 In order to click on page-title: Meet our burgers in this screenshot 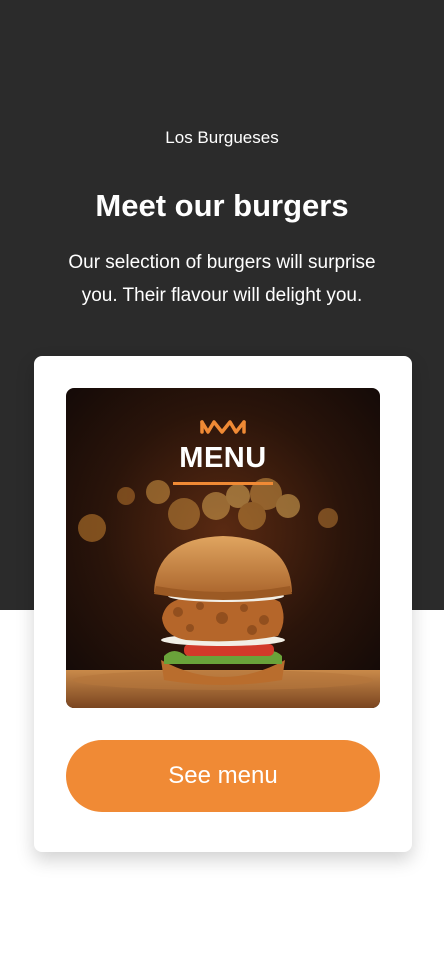, I will do `click(222, 205)`.